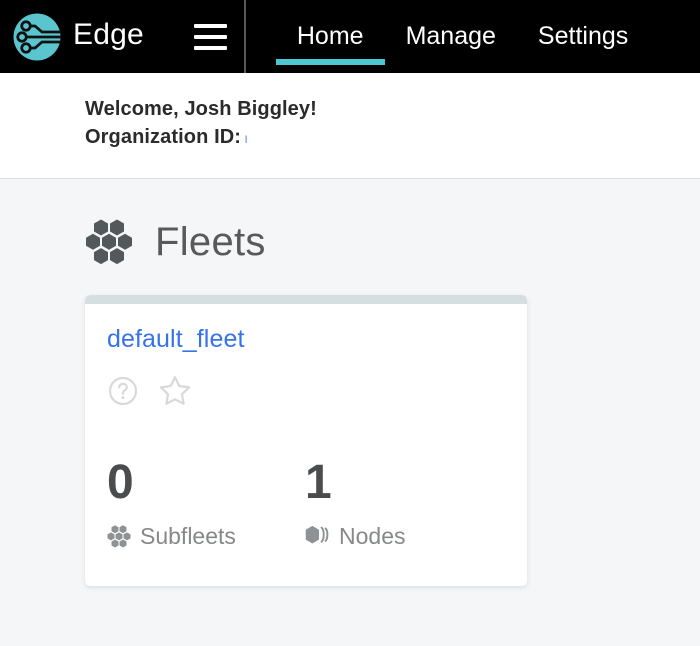  I want to click on top-navigation-bar: Edge Home Manage Settings, so click(350, 36).